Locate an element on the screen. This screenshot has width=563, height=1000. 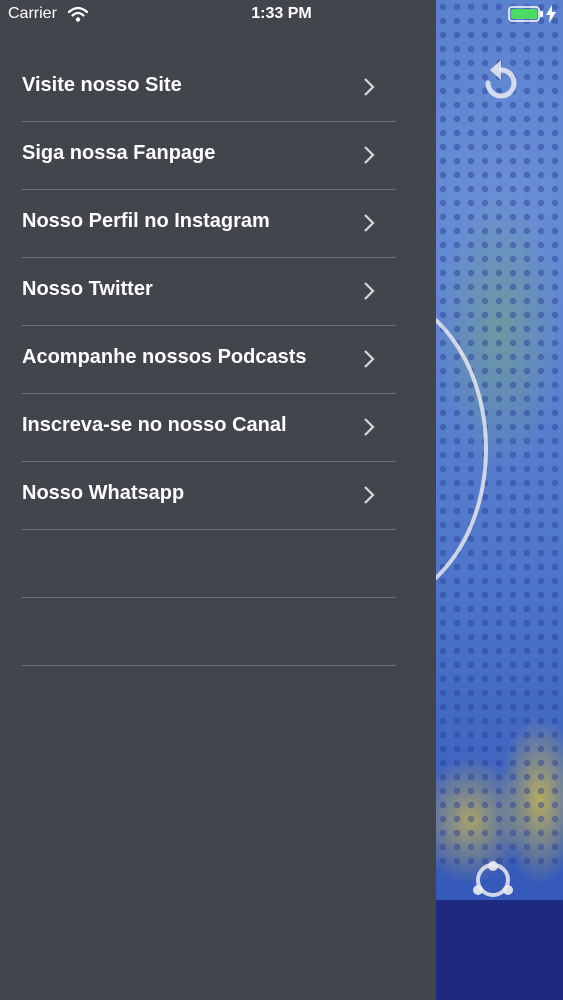
battery-icon is located at coordinates (525, 14).